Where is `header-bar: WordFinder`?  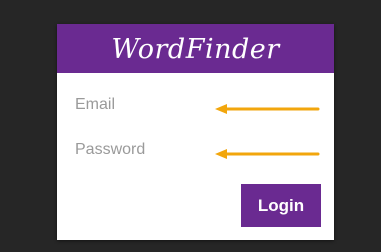 header-bar: WordFinder is located at coordinates (195, 48).